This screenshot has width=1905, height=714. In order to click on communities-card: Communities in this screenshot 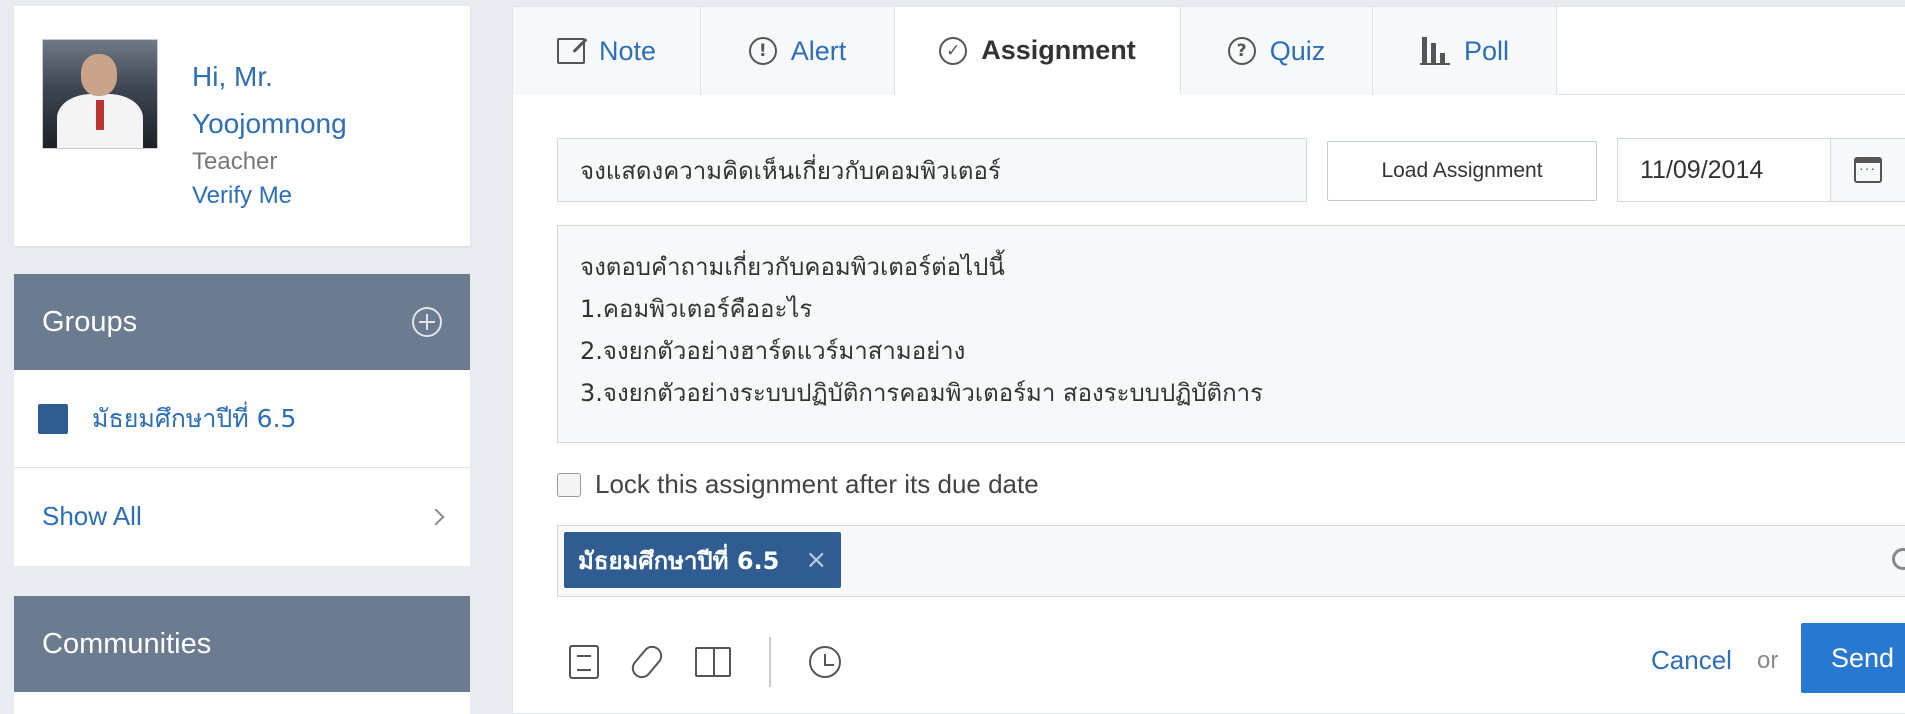, I will do `click(242, 655)`.